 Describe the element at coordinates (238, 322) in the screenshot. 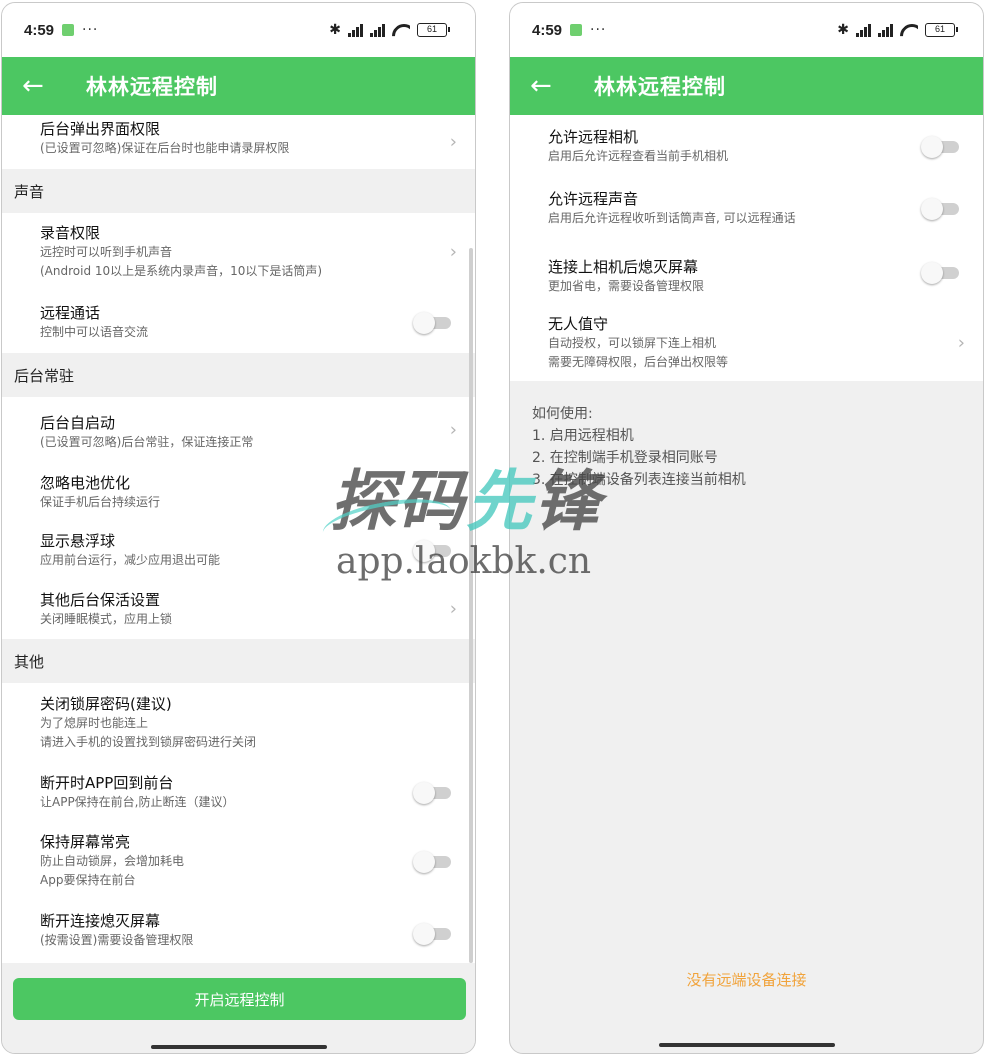

I see `settings-item-remote-call: 远程通话 控制中可以语音交流` at that location.